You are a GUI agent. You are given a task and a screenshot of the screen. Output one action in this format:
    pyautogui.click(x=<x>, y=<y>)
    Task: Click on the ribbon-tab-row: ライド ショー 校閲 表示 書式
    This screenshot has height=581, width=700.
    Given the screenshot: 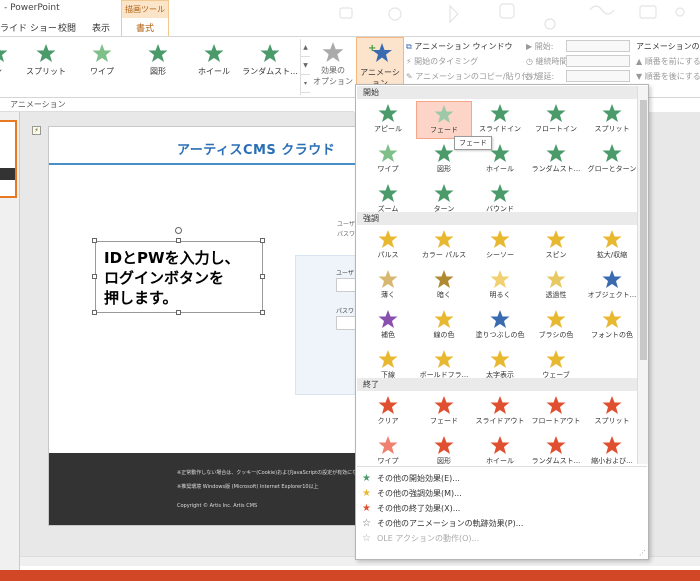 What is the action you would take?
    pyautogui.click(x=350, y=27)
    